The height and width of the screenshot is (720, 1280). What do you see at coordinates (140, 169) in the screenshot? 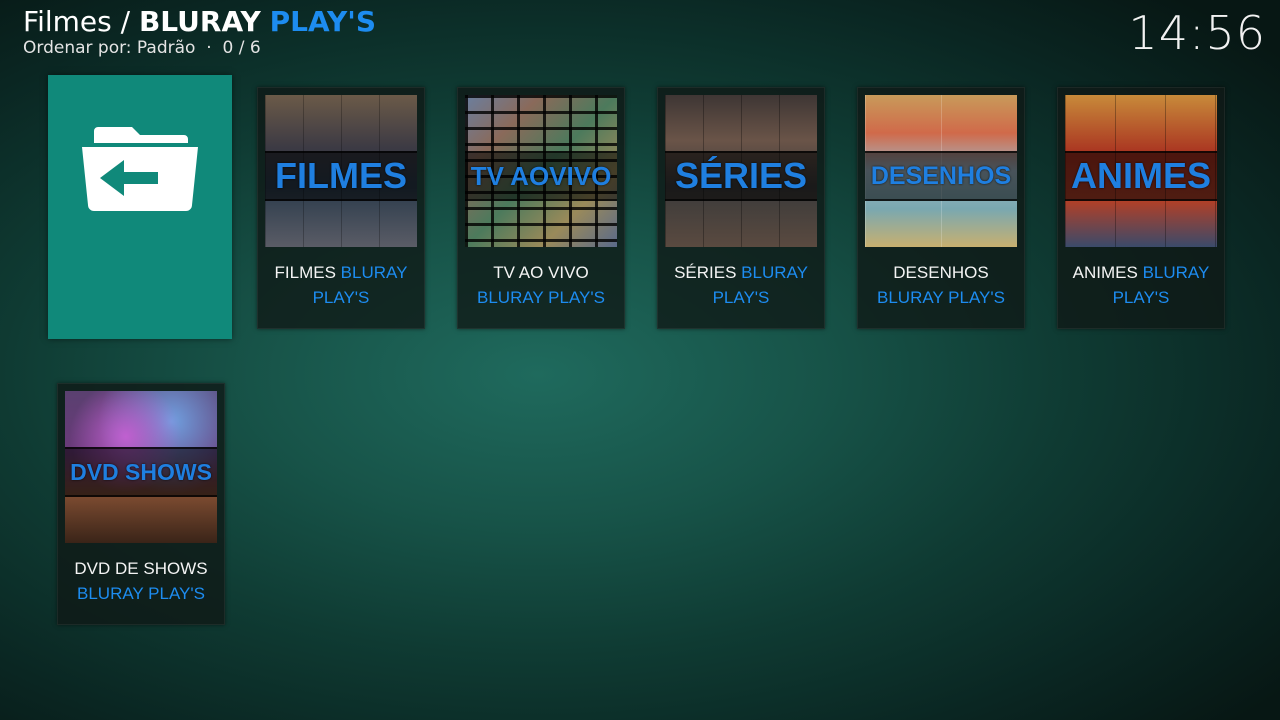
I see `folder-back-icon` at bounding box center [140, 169].